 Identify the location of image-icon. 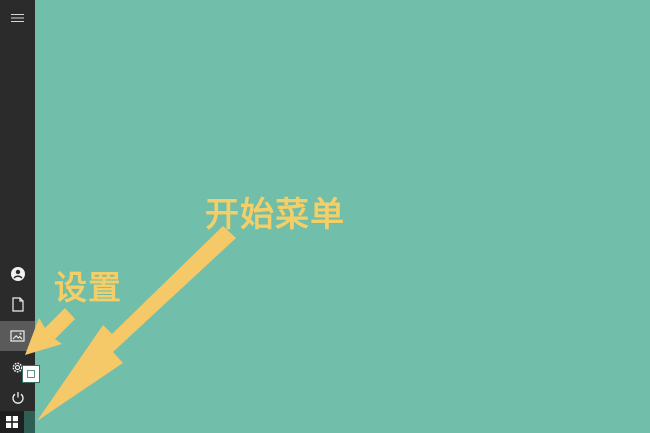
(17, 336).